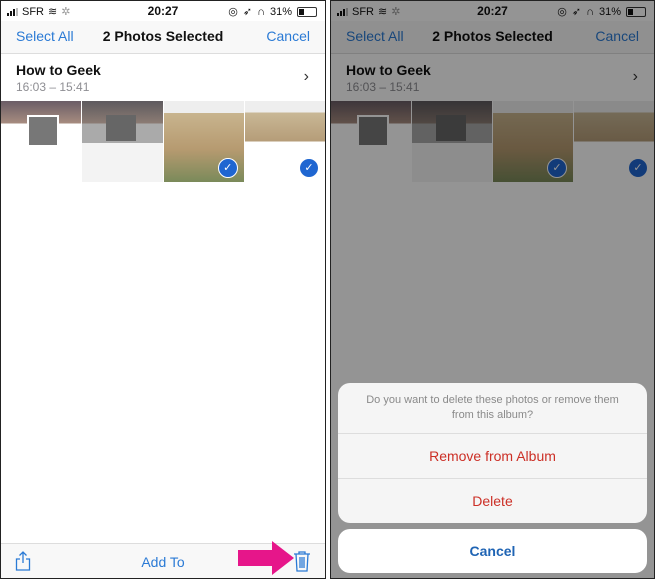  Describe the element at coordinates (247, 12) in the screenshot. I see `location-icon: ➶` at that location.